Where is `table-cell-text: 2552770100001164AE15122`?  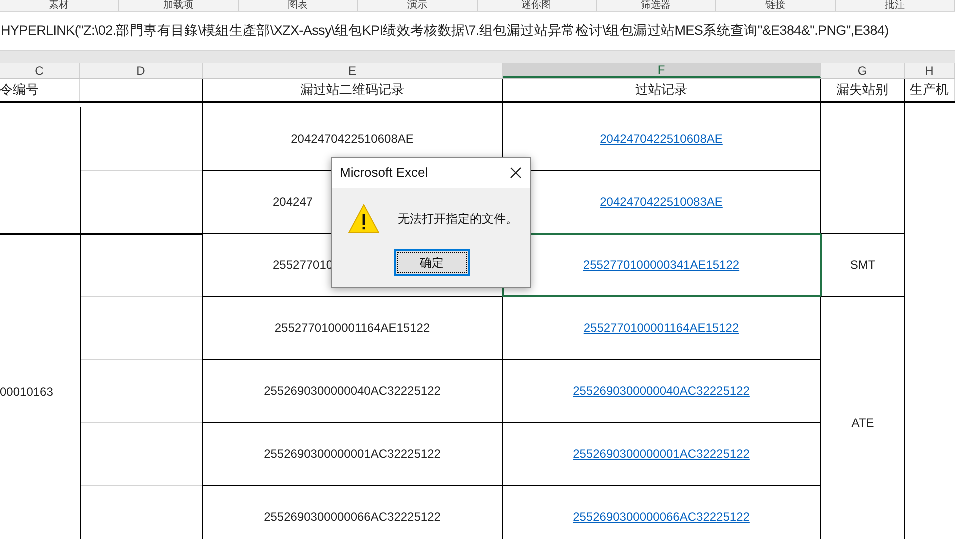
table-cell-text: 2552770100001164AE15122 is located at coordinates (352, 328).